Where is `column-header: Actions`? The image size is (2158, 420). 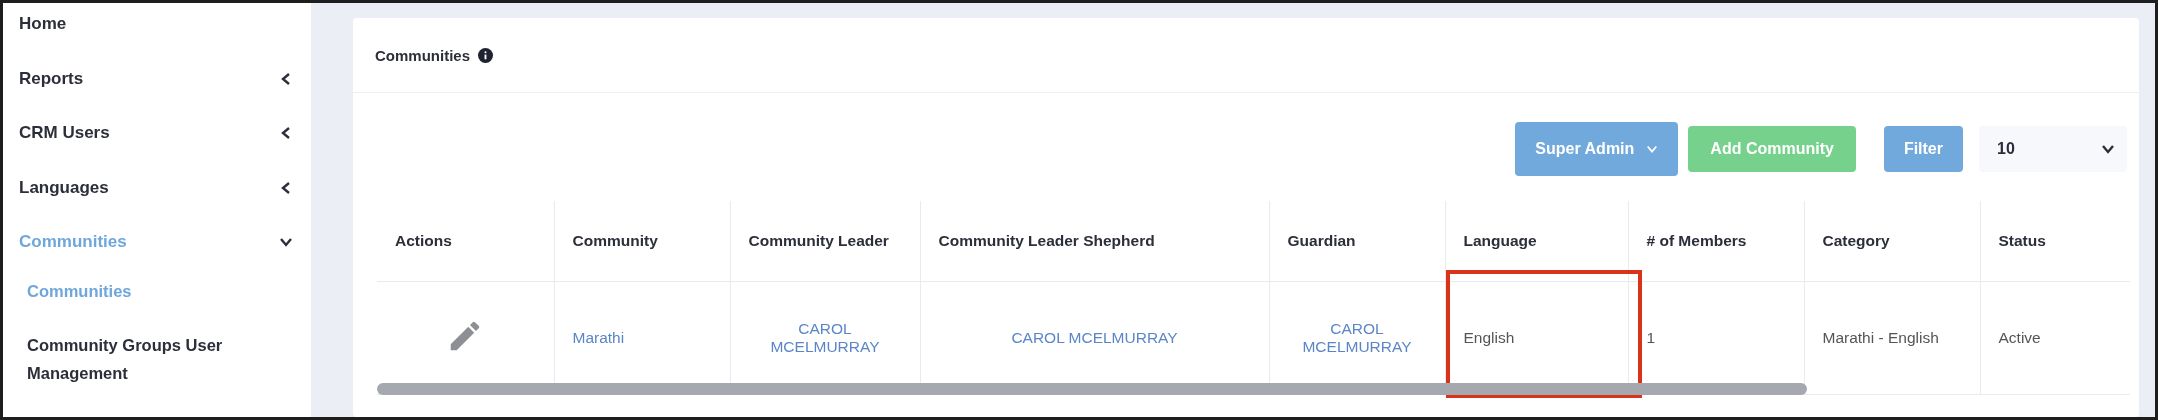
column-header: Actions is located at coordinates (423, 240).